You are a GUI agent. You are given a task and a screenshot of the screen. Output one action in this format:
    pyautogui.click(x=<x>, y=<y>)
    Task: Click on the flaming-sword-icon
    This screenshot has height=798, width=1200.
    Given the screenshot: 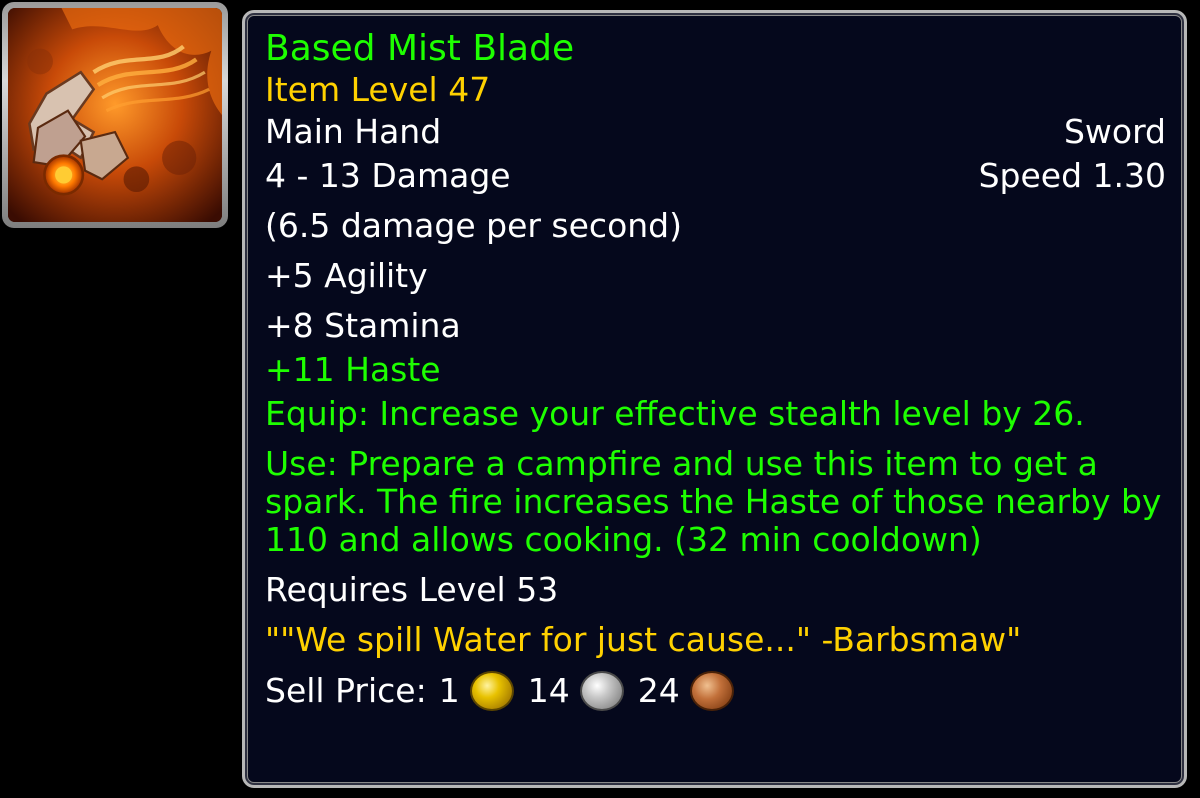 What is the action you would take?
    pyautogui.click(x=115, y=115)
    